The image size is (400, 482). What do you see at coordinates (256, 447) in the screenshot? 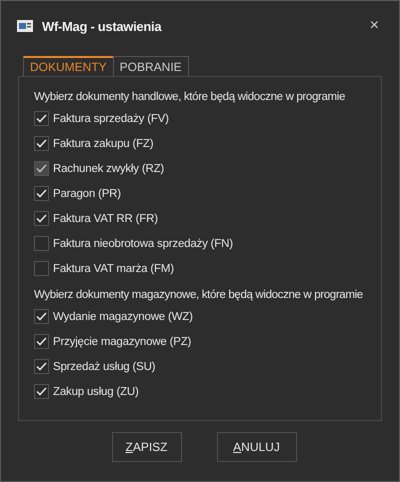
I see `dialog-button: ANULUJ` at bounding box center [256, 447].